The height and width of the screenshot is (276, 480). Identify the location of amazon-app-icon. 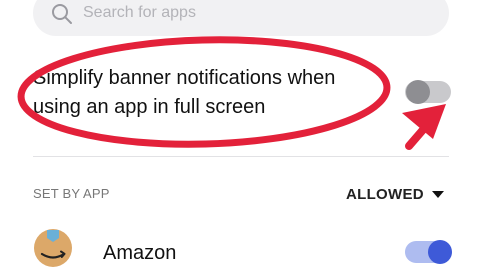
(53, 248).